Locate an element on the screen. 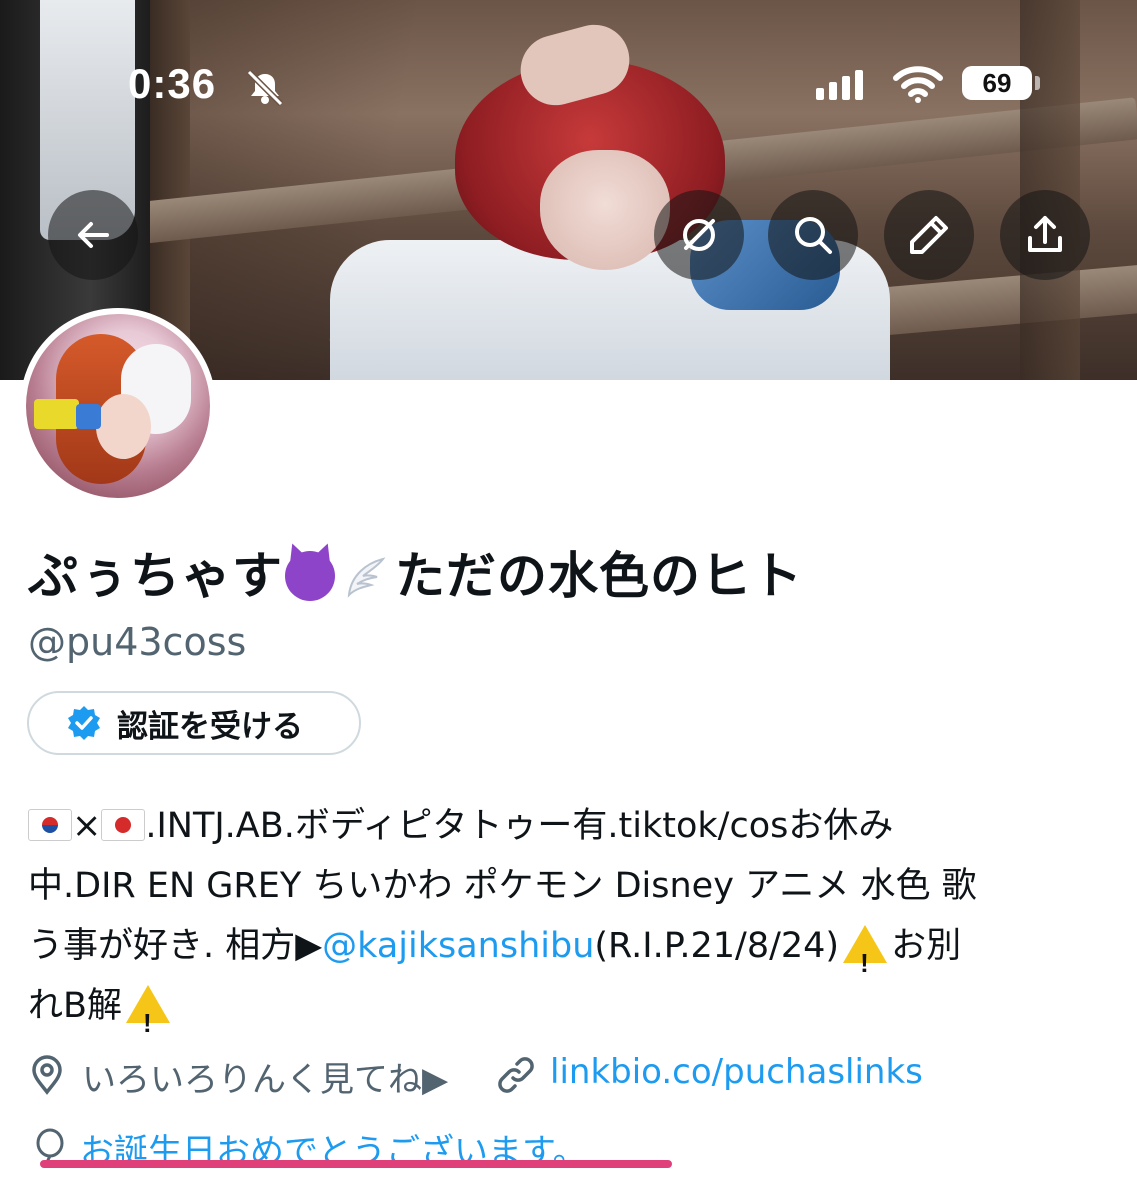 The image size is (1137, 1200). grok-icon is located at coordinates (699, 235).